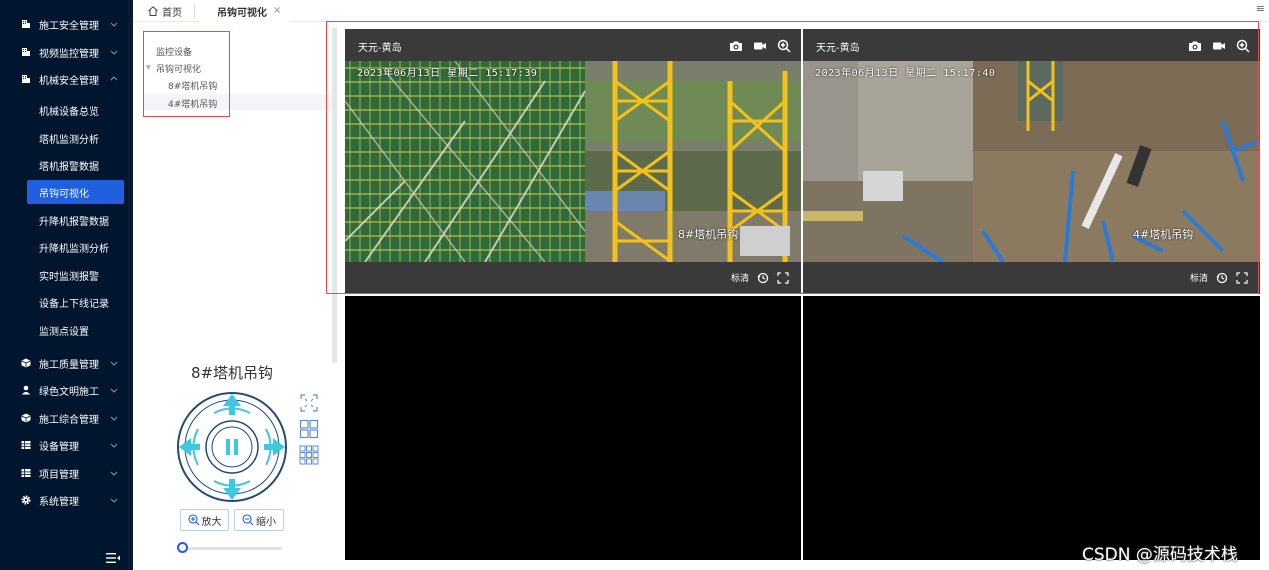 Image resolution: width=1269 pixels, height=570 pixels. I want to click on menu-label: 设备管理, so click(59, 447).